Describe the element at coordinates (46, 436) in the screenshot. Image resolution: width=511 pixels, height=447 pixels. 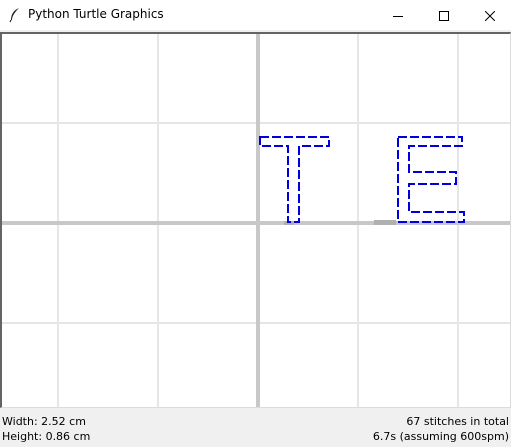
I see `height-label: Height: 0.86 cm` at that location.